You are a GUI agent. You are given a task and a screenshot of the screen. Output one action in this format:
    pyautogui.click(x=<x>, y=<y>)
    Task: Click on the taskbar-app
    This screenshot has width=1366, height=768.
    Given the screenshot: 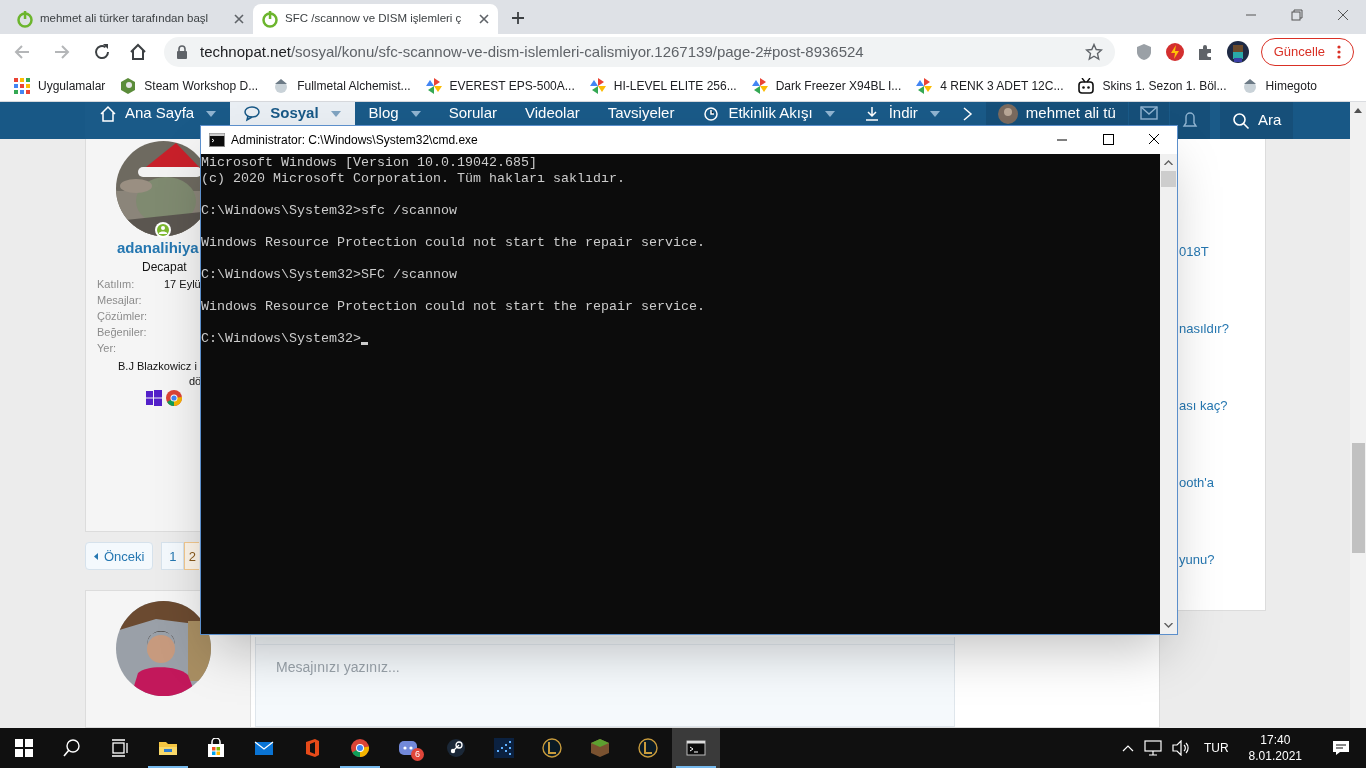 What is the action you would take?
    pyautogui.click(x=696, y=748)
    